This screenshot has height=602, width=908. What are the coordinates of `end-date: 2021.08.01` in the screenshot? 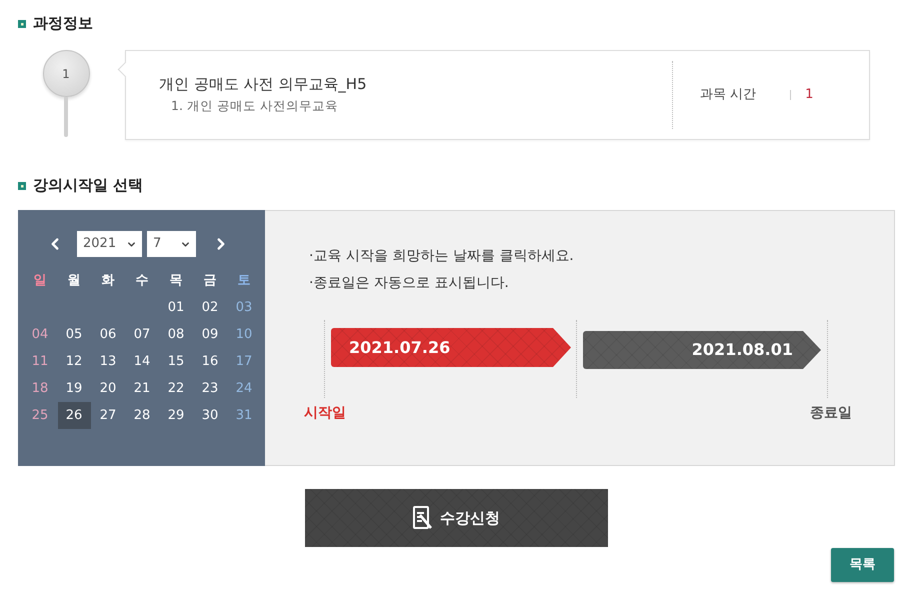 It's located at (742, 350).